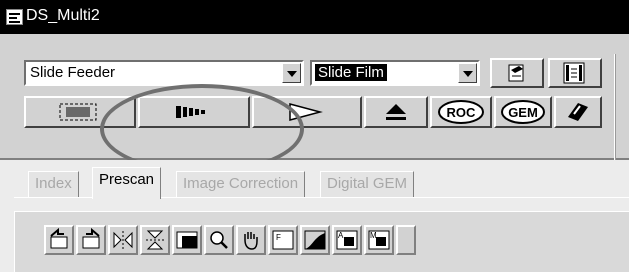 This screenshot has width=629, height=272. What do you see at coordinates (63, 15) in the screenshot?
I see `window-title: DS_Multi2` at bounding box center [63, 15].